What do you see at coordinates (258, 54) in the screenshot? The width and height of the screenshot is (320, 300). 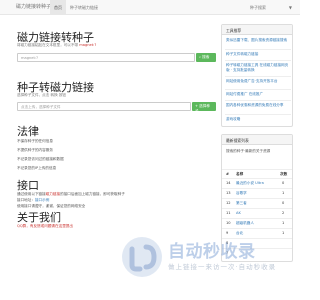 I see `recommend-link: 种子文件转磁力链接` at bounding box center [258, 54].